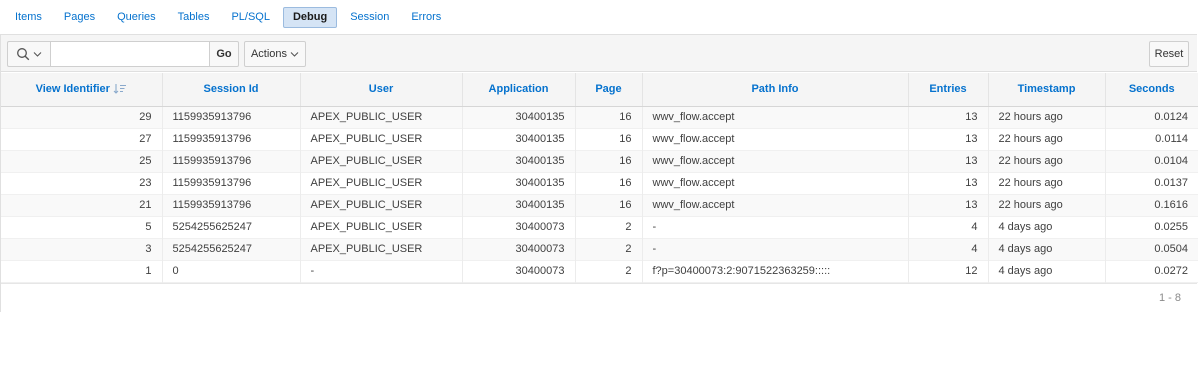 This screenshot has height=388, width=1200. Describe the element at coordinates (194, 17) in the screenshot. I see `tab-tables: Tables` at that location.